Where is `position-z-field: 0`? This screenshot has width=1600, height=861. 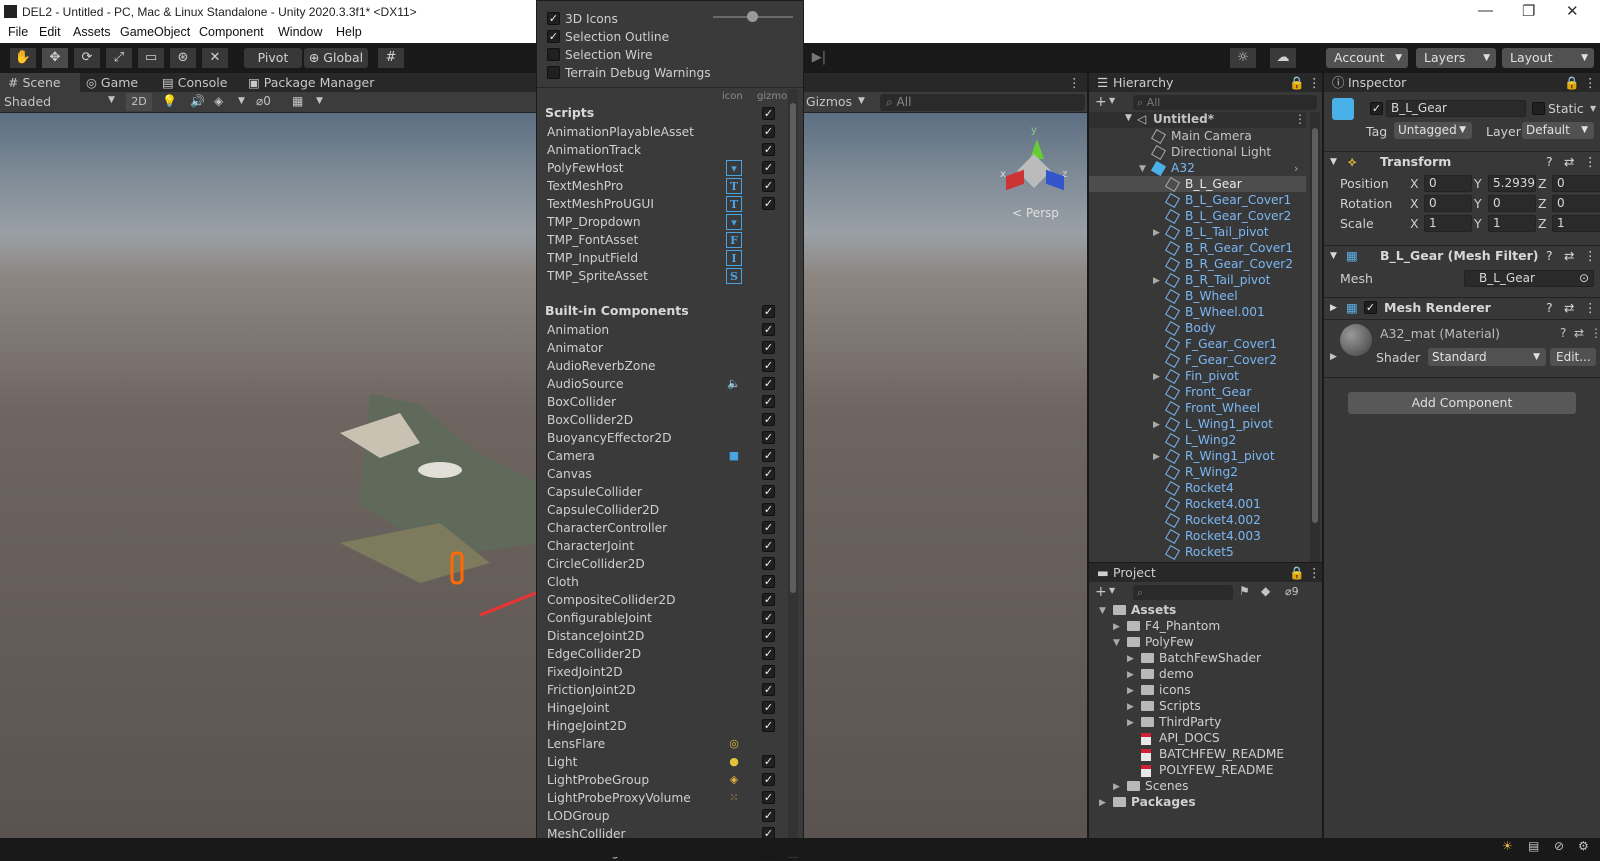
position-z-field: 0 is located at coordinates (1576, 183).